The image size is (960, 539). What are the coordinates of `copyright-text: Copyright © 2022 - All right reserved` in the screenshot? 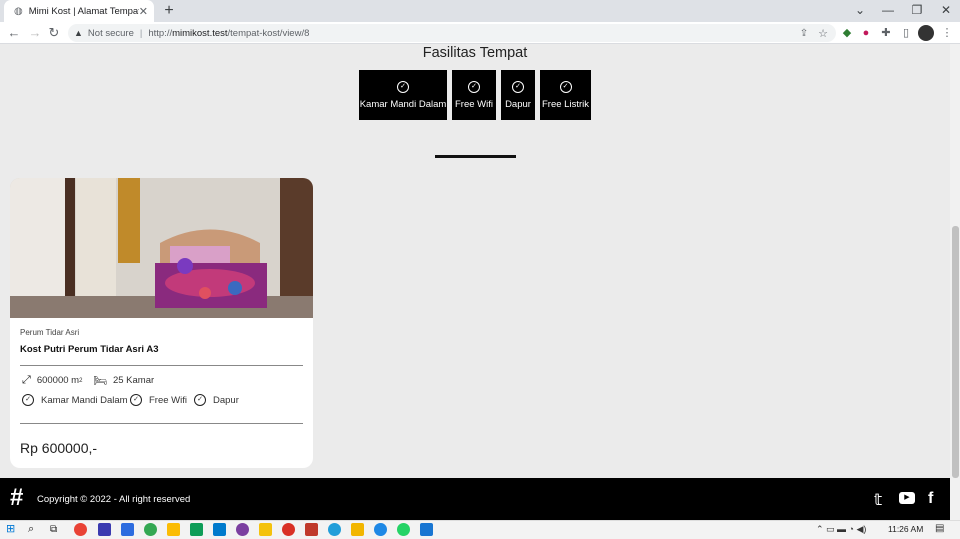 It's located at (114, 499).